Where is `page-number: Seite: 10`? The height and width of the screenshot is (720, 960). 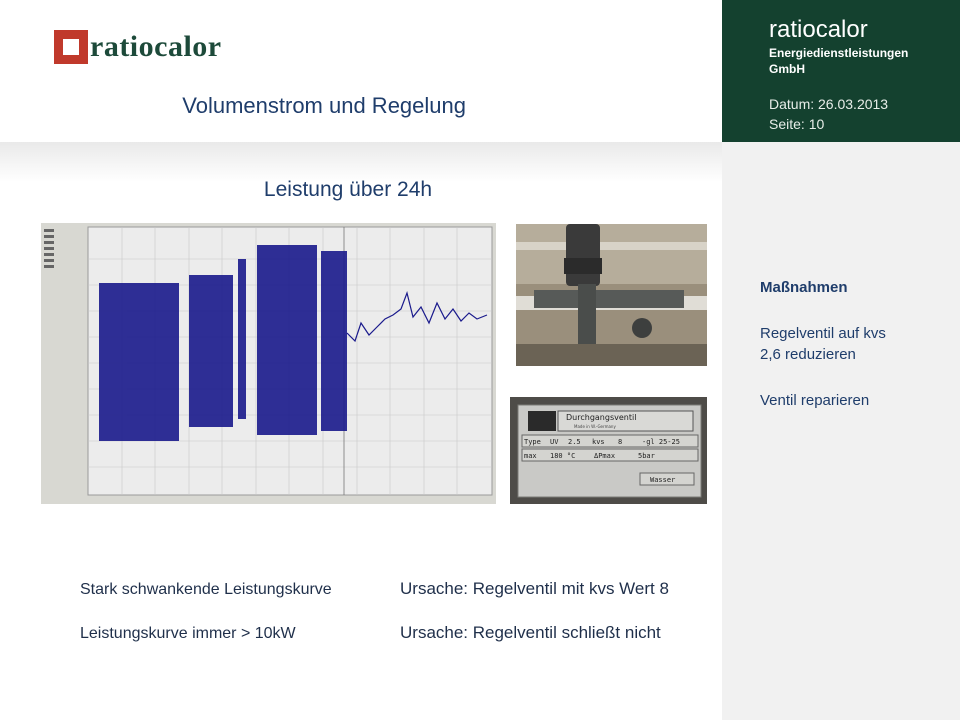
page-number: Seite: 10 is located at coordinates (797, 124).